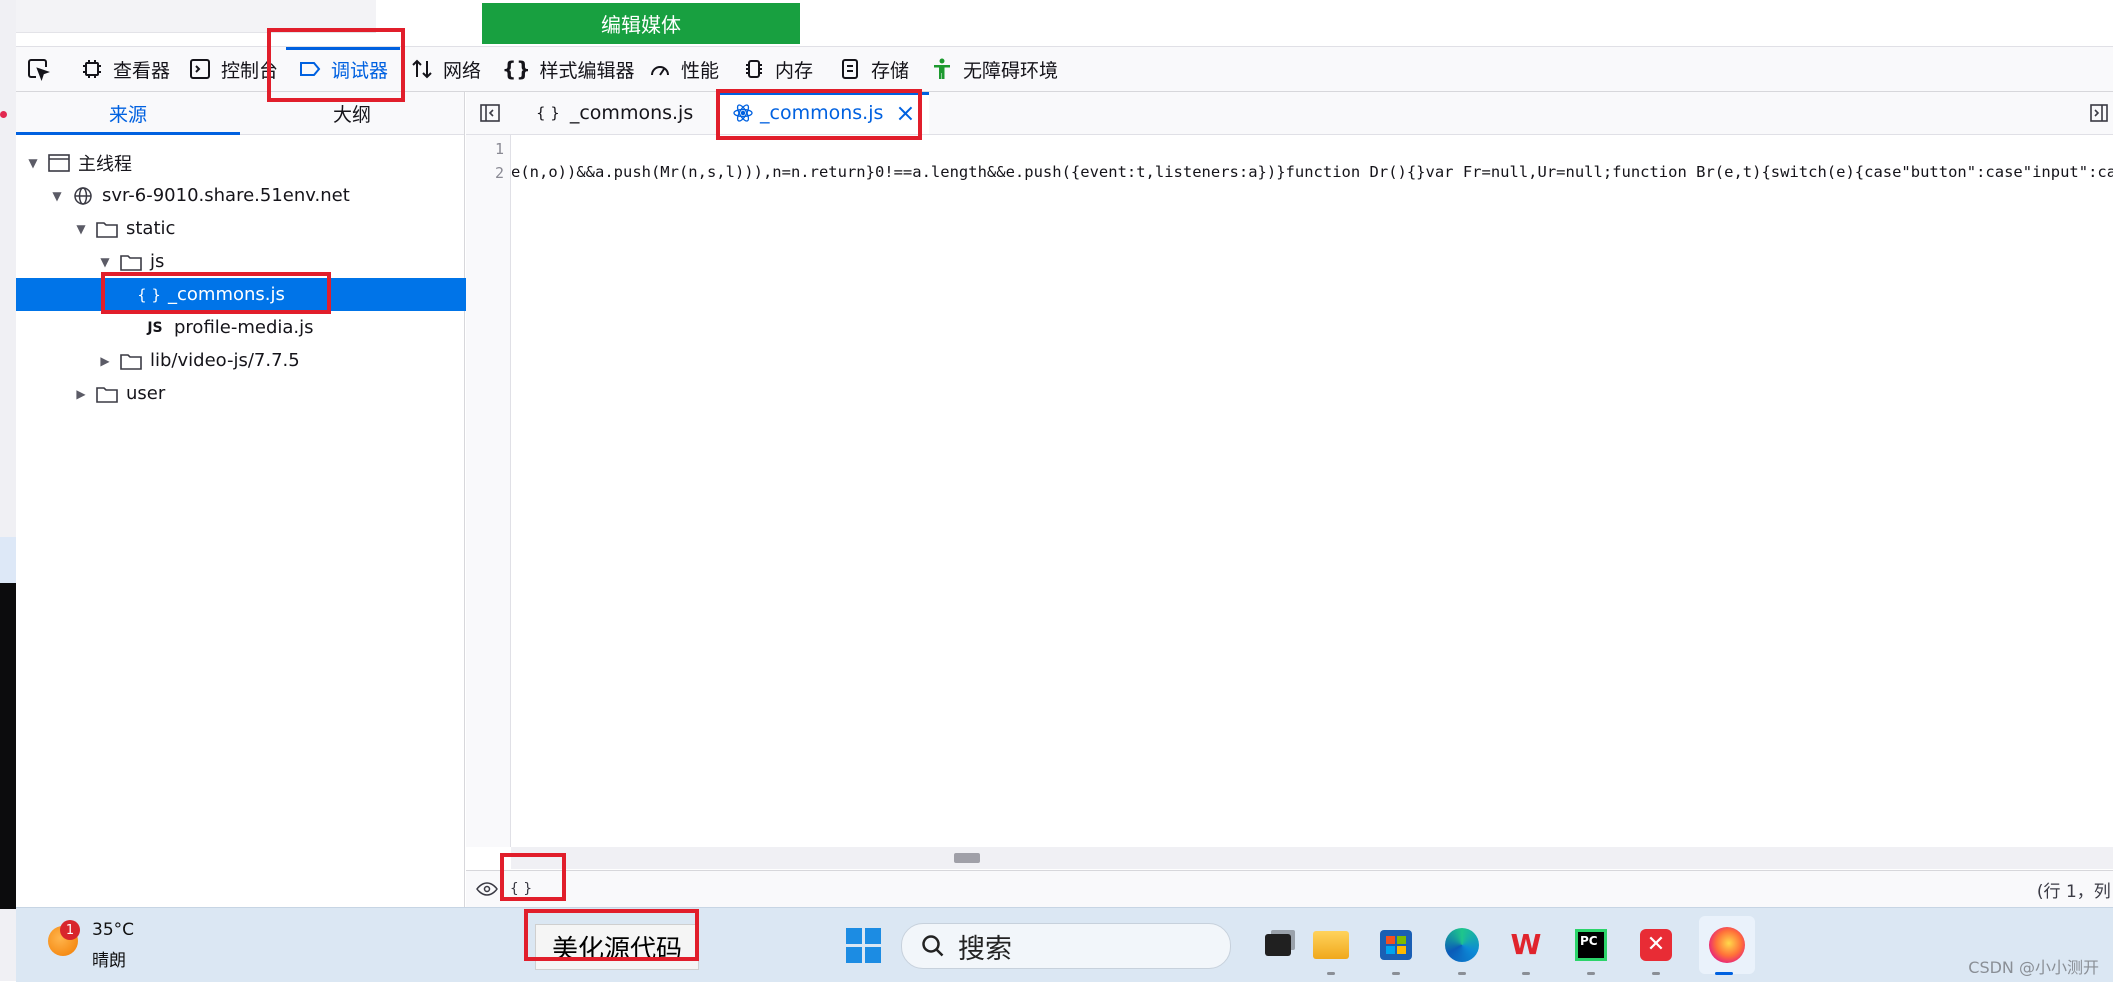 The width and height of the screenshot is (2113, 982). Describe the element at coordinates (587, 70) in the screenshot. I see `tab-label: 样式编辑器` at that location.